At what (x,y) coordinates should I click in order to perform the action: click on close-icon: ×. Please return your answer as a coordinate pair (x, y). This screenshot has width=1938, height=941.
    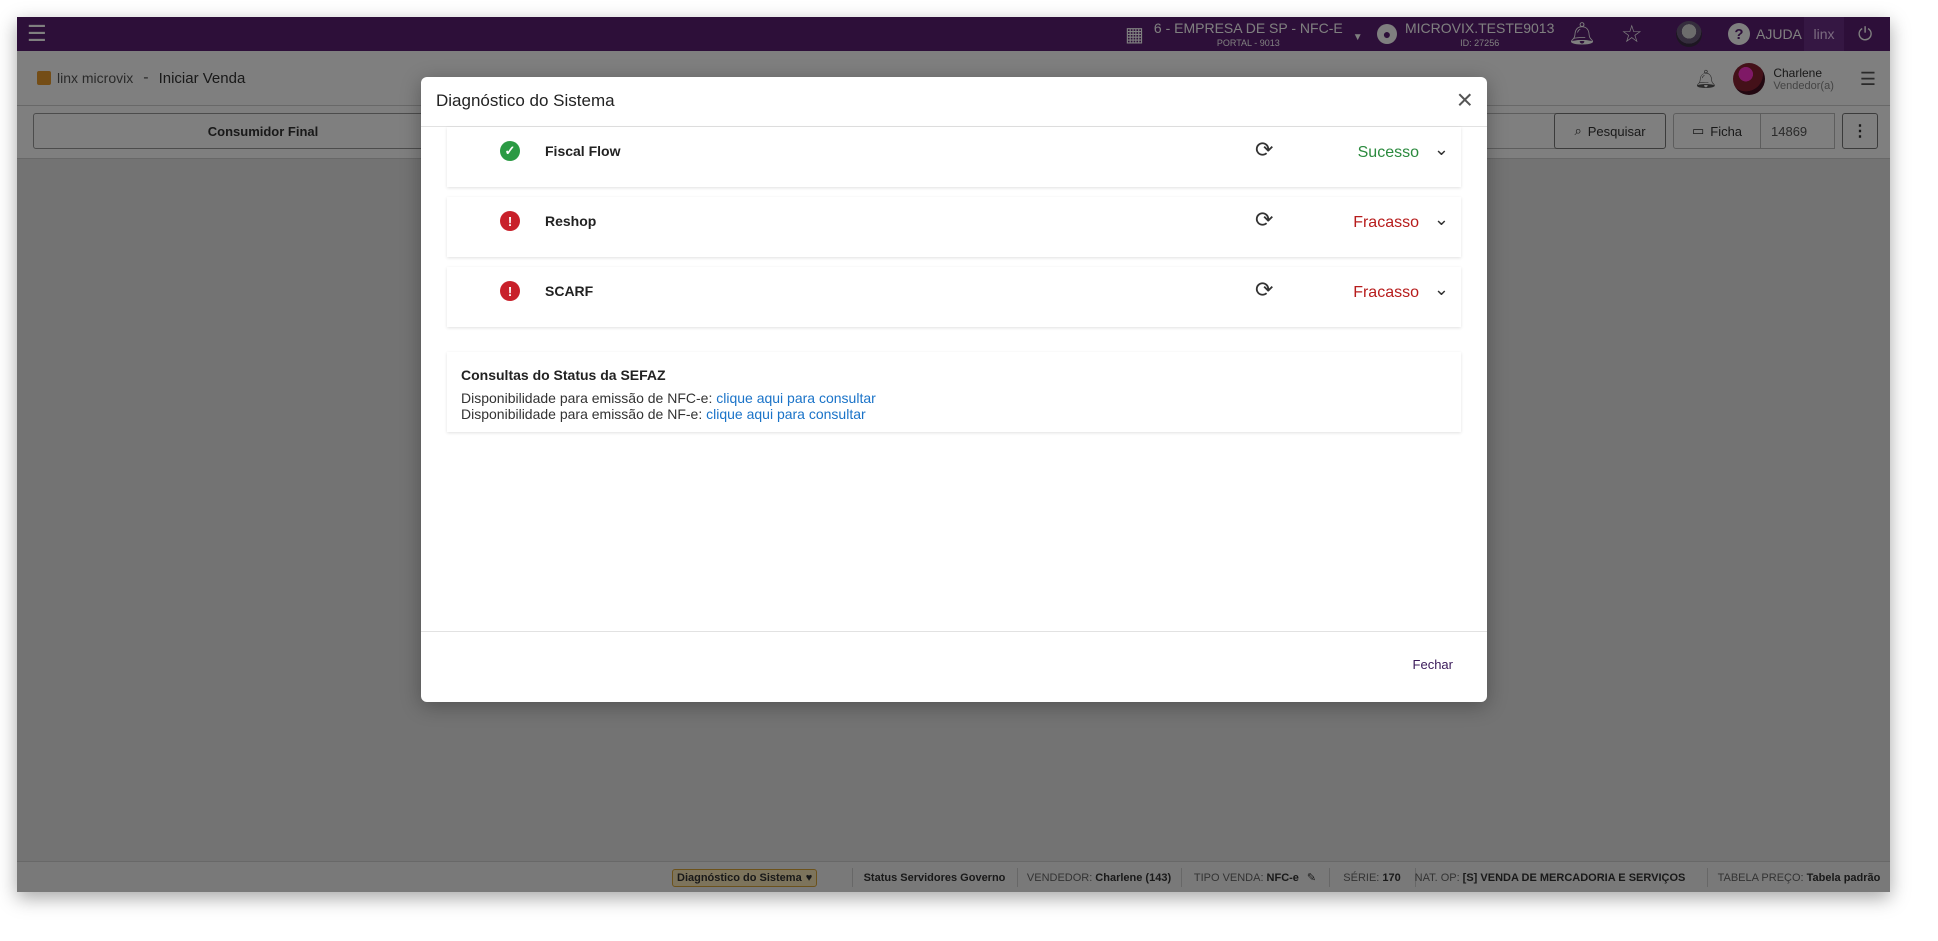
    Looking at the image, I should click on (1465, 100).